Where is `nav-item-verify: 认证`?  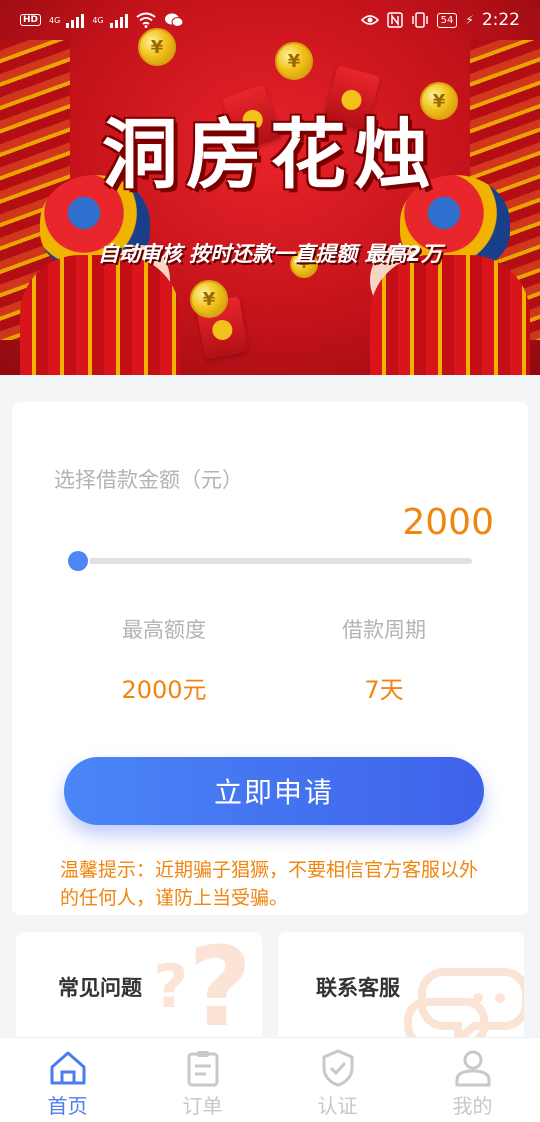
nav-item-verify: 认证 is located at coordinates (338, 1078).